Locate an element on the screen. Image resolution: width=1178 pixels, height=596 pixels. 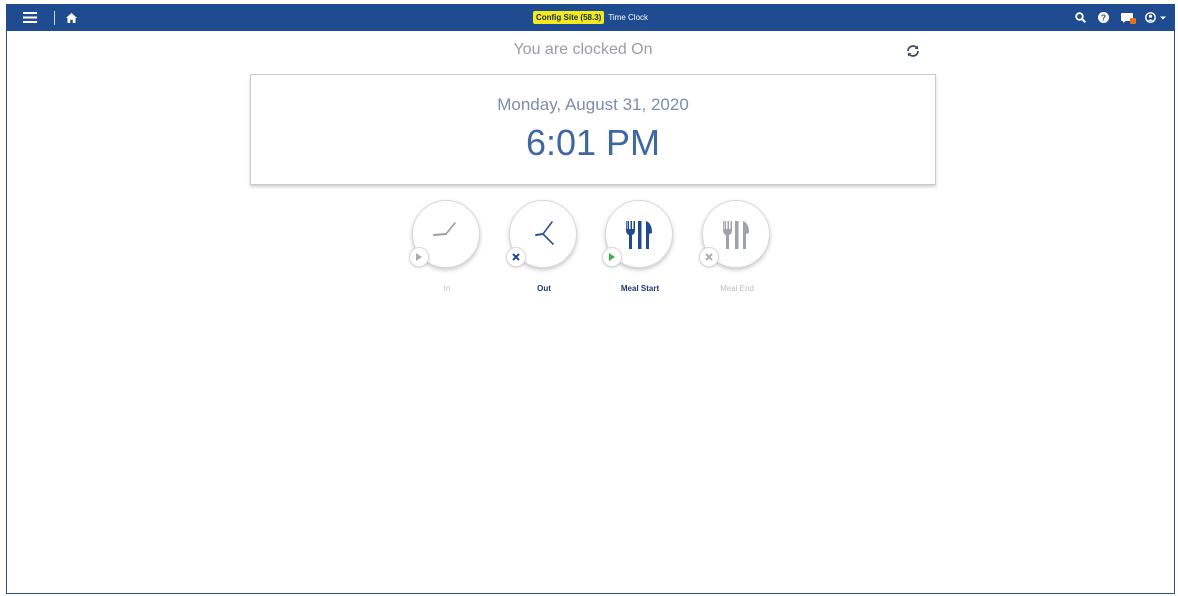
current-date: Monday, August 31, 2020 is located at coordinates (593, 104).